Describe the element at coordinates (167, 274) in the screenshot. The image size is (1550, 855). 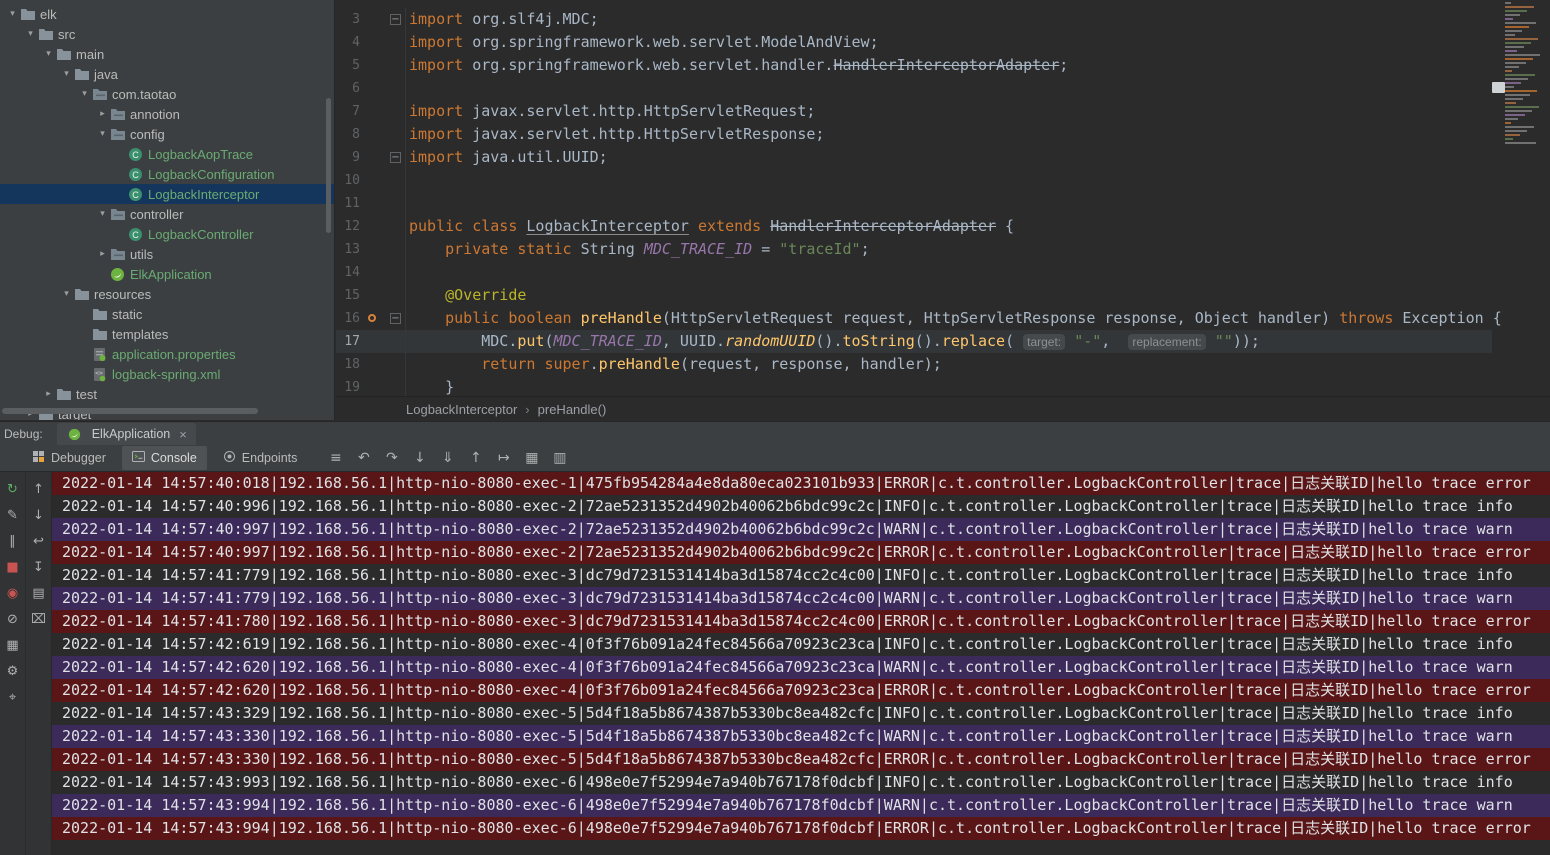
I see `tree-item-elkapplication: ElkApplication` at that location.